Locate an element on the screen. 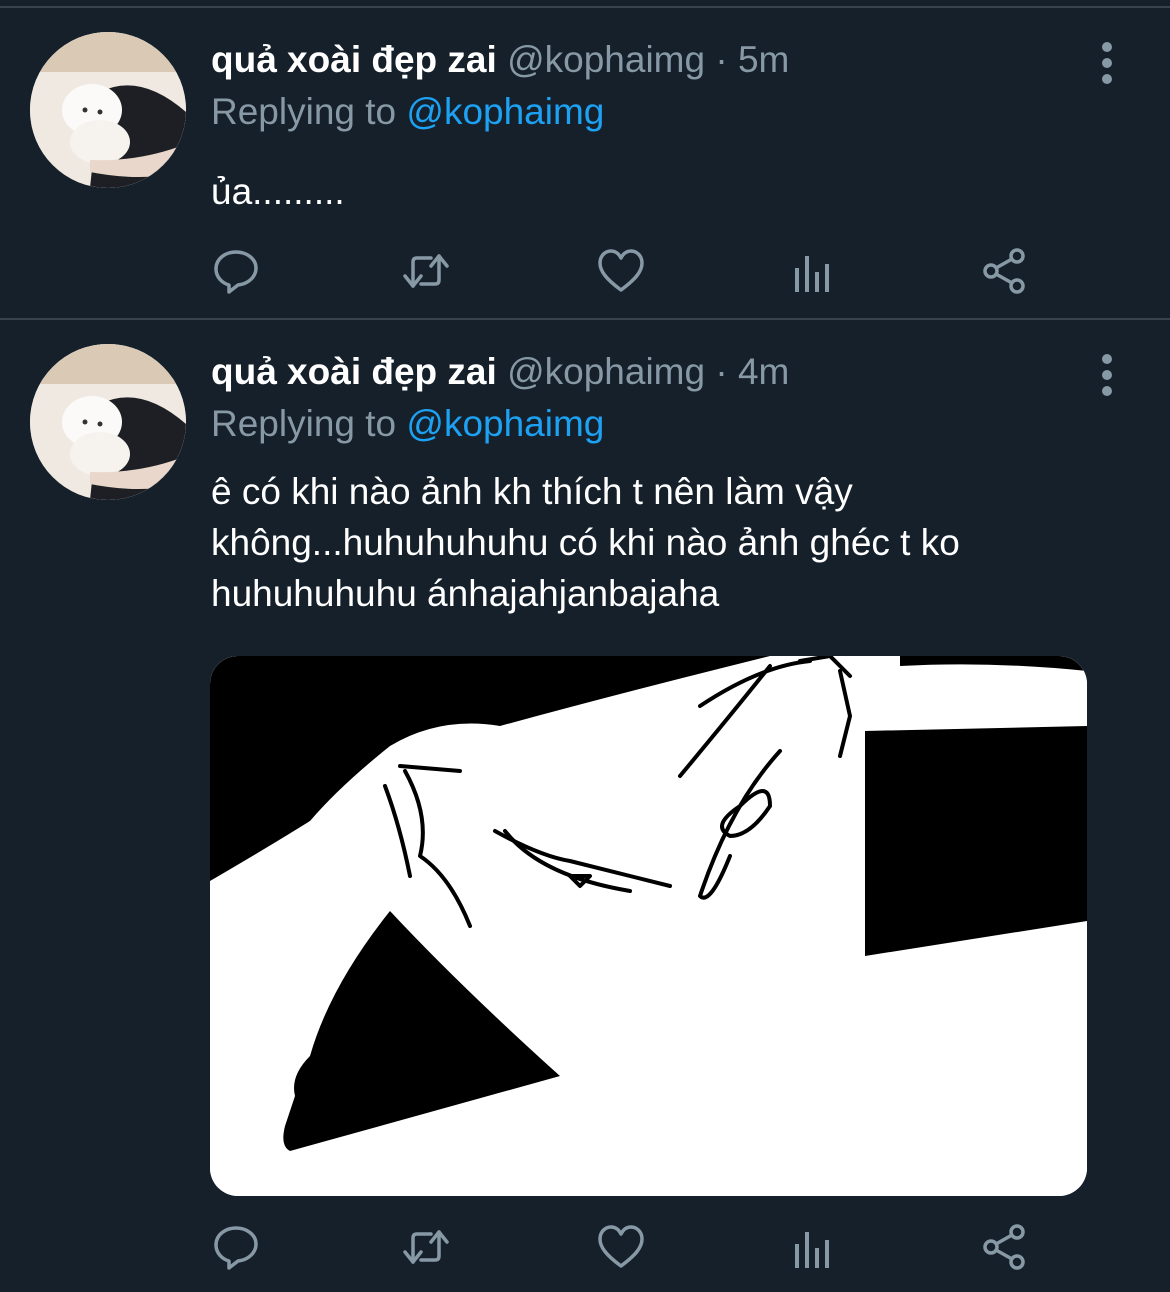 The image size is (1170, 1292). timestamp: 5m is located at coordinates (763, 59).